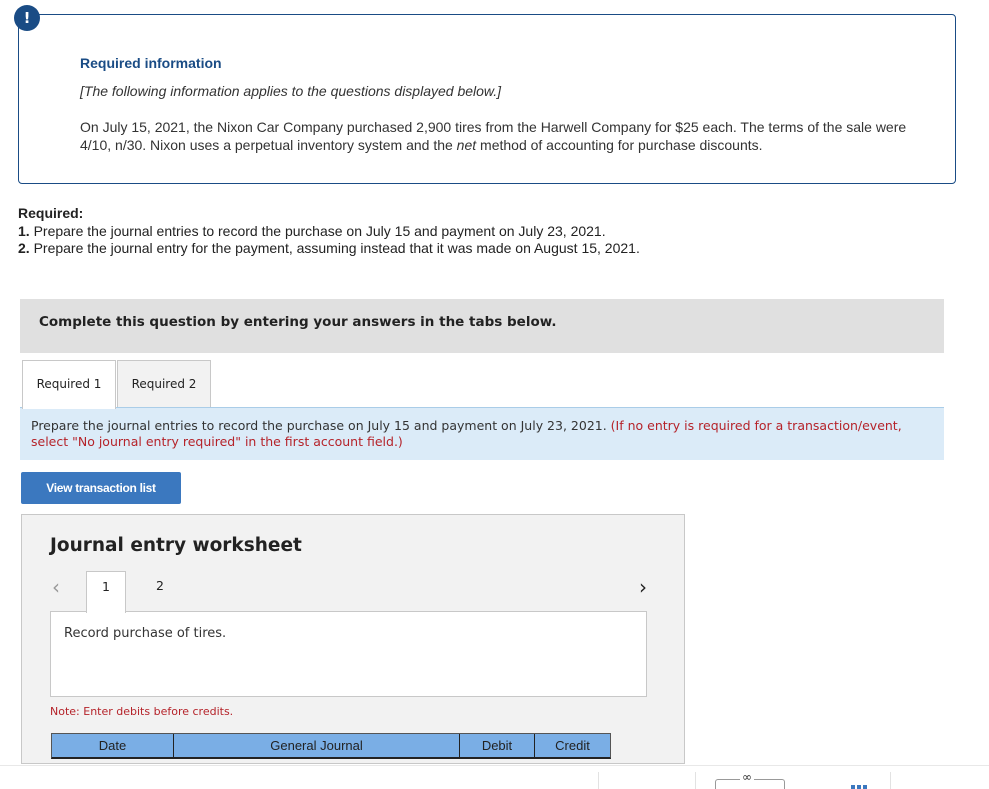 The image size is (989, 789). What do you see at coordinates (24, 230) in the screenshot?
I see `required-item-number: 1.` at bounding box center [24, 230].